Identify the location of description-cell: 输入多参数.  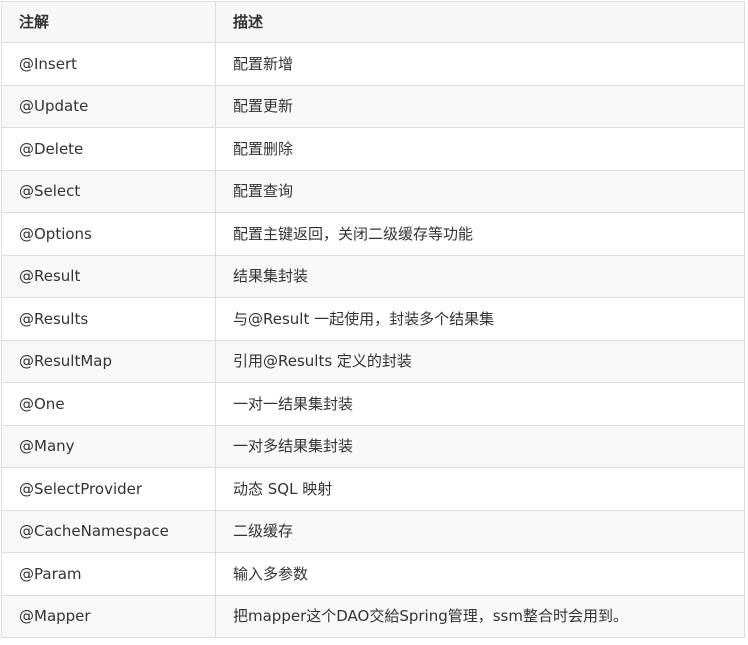
(480, 574).